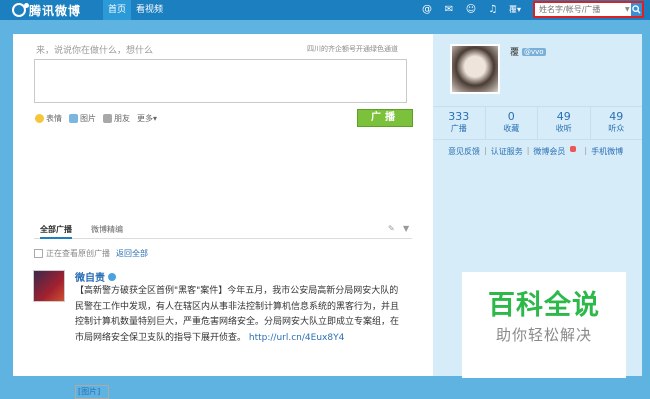 The image size is (650, 399). What do you see at coordinates (515, 53) in the screenshot?
I see `profile-name-text: 覆` at bounding box center [515, 53].